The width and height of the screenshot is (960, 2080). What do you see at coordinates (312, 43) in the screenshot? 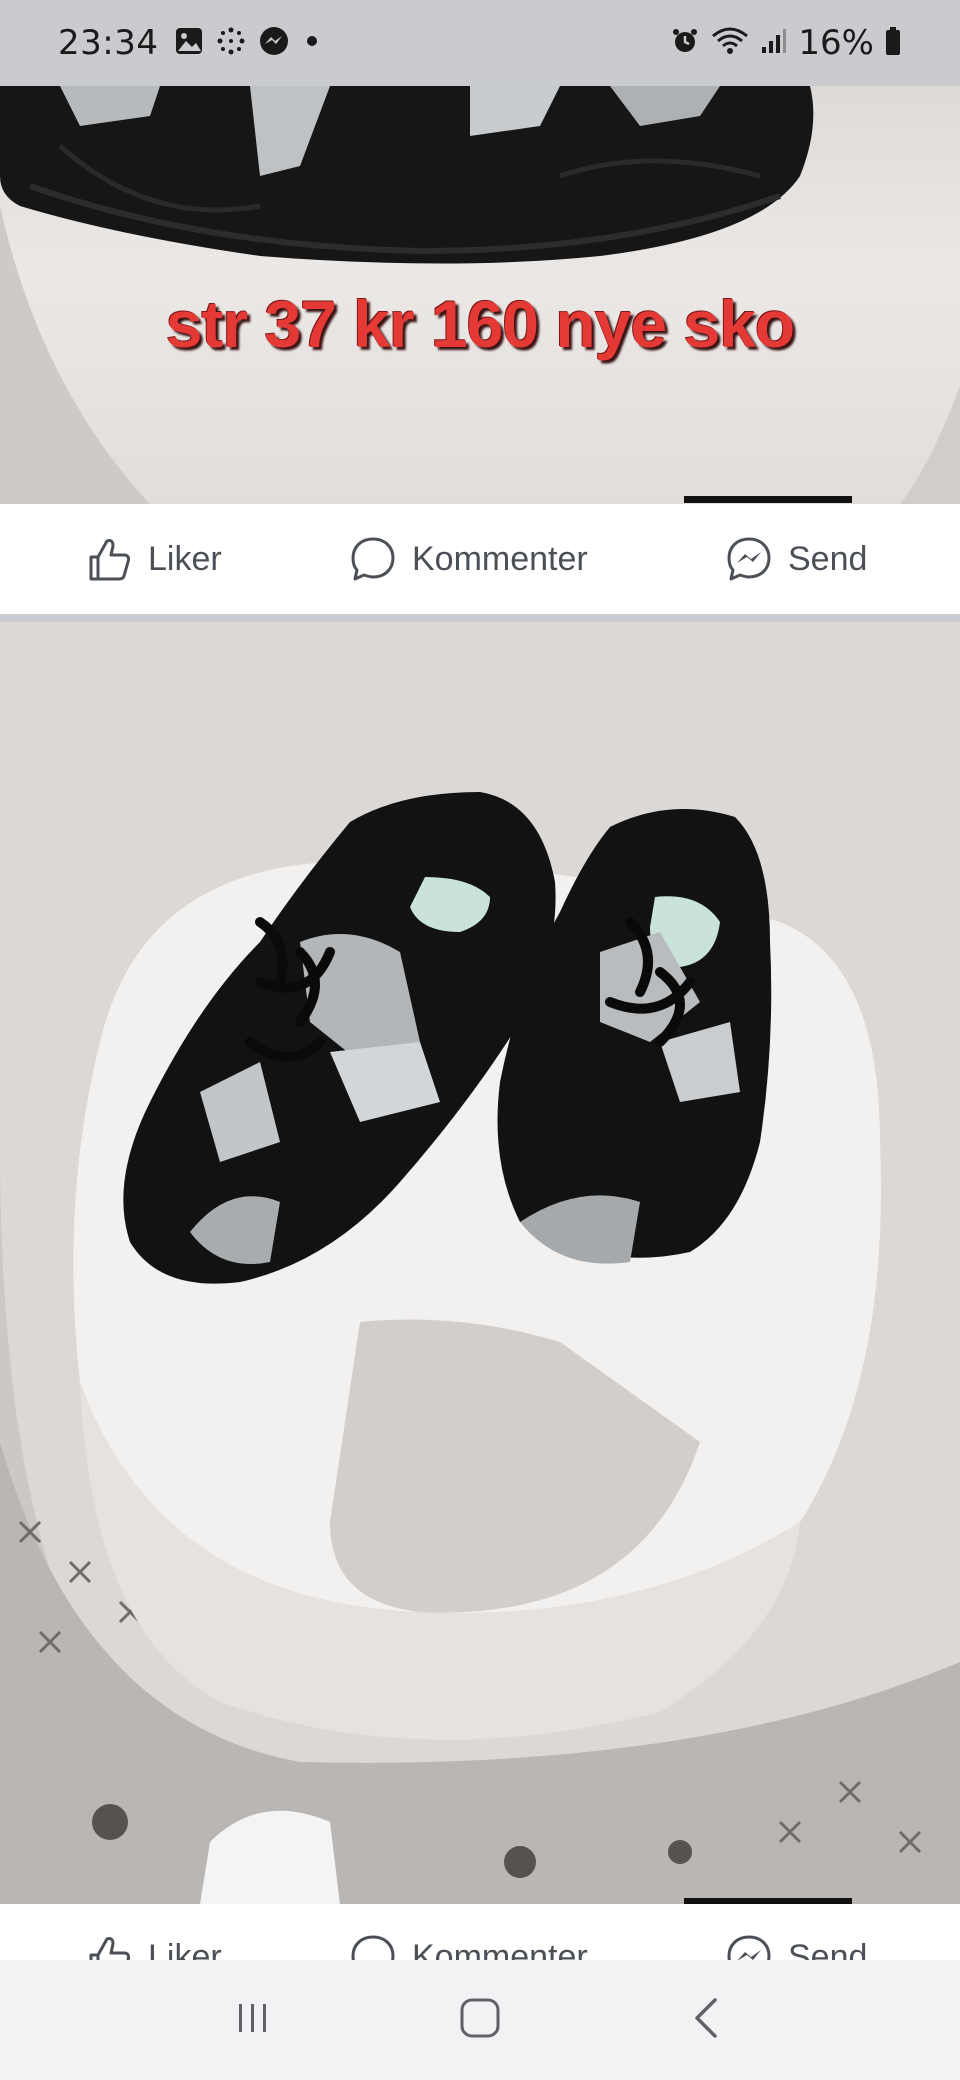
I see `dot-icon` at bounding box center [312, 43].